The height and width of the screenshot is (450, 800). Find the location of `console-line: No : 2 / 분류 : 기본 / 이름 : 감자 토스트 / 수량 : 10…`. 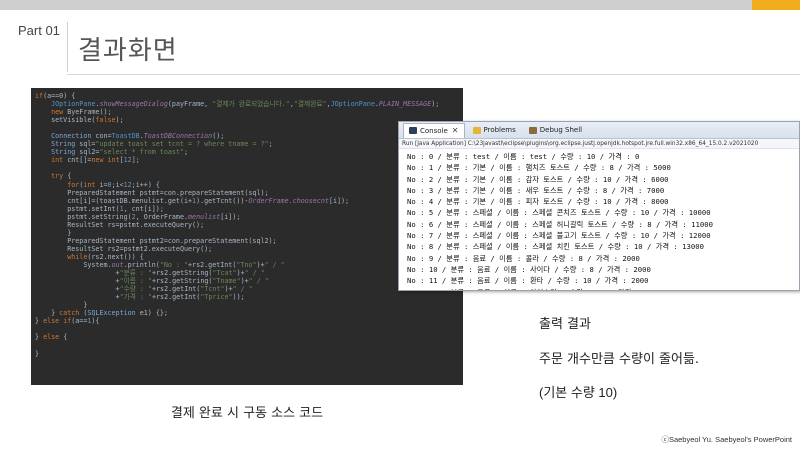

console-line: No : 2 / 분류 : 기본 / 이름 : 감자 토스트 / 수량 : 10… is located at coordinates (538, 179).